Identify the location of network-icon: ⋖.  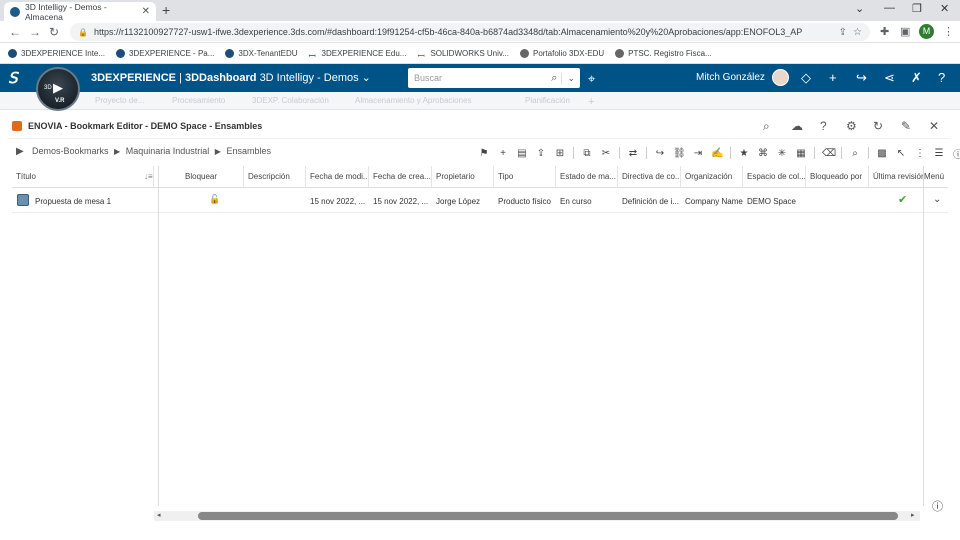
(889, 78).